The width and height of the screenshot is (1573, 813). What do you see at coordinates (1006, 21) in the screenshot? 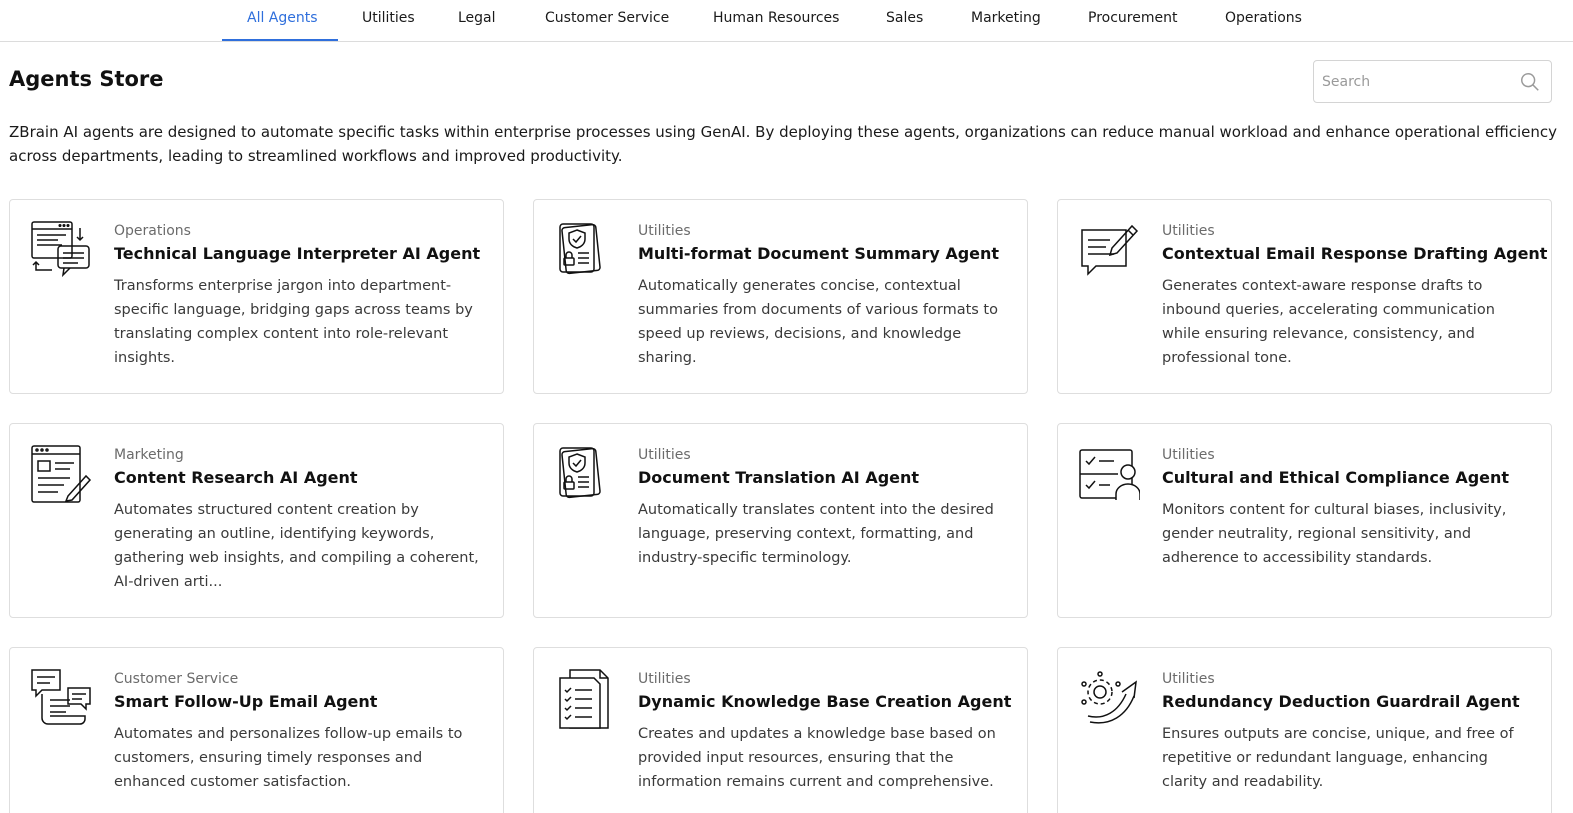
I see `tab-marketing: Marketing` at bounding box center [1006, 21].